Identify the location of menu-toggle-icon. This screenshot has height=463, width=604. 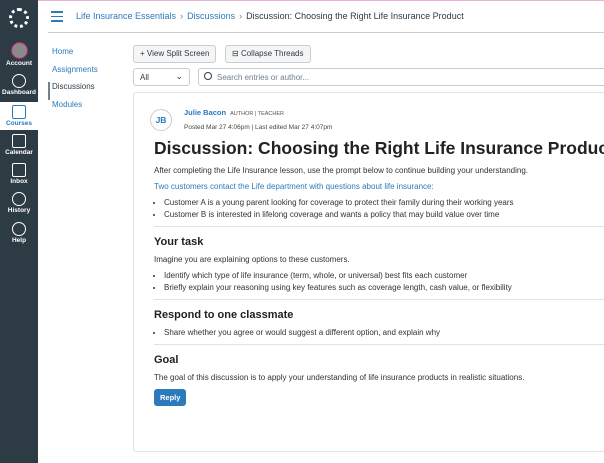
(57, 18).